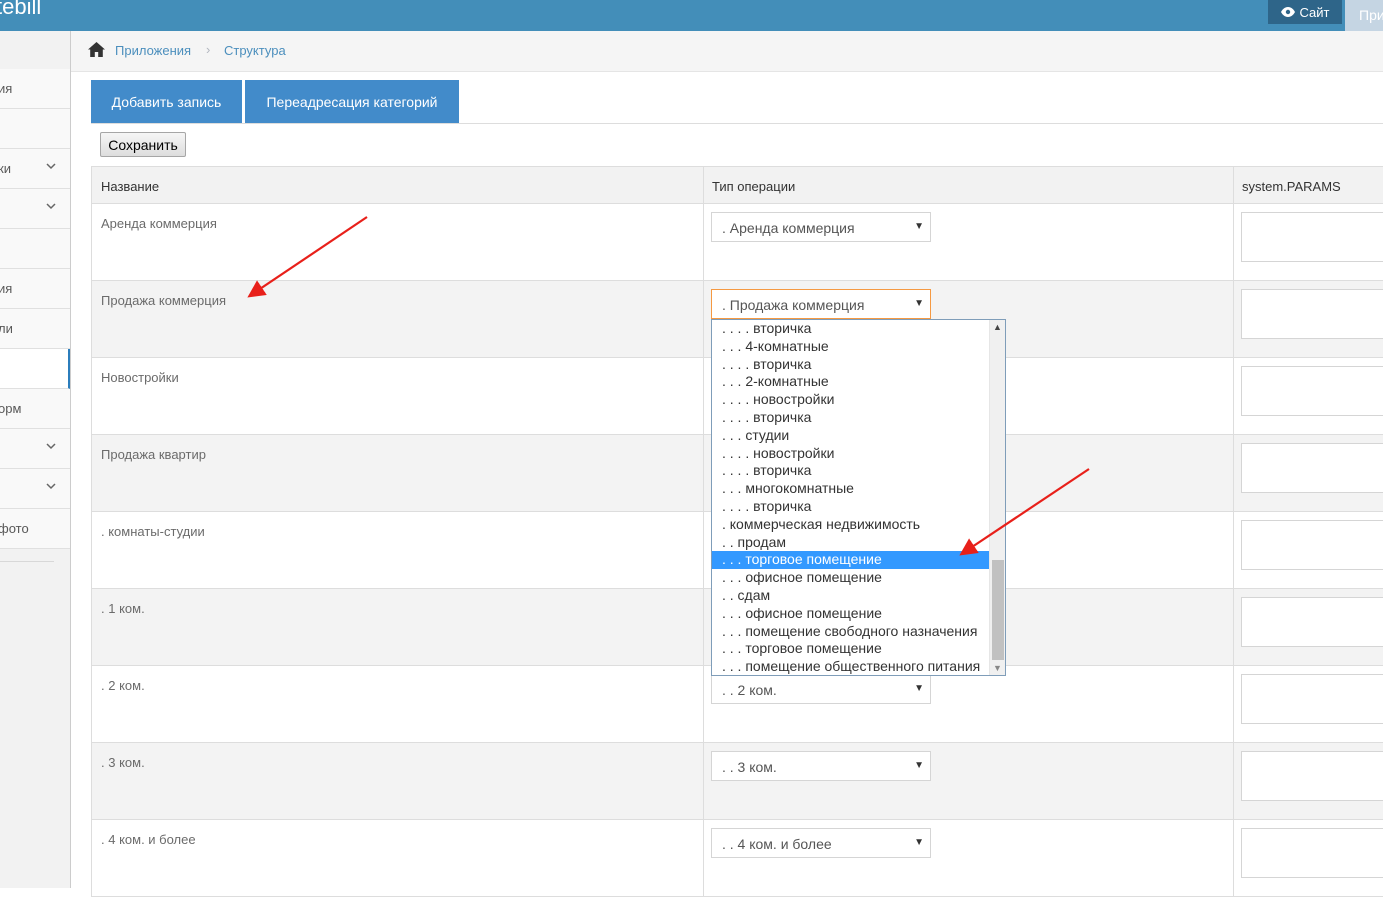 The width and height of the screenshot is (1383, 897). What do you see at coordinates (27, 561) in the screenshot?
I see `sidebar-divider` at bounding box center [27, 561].